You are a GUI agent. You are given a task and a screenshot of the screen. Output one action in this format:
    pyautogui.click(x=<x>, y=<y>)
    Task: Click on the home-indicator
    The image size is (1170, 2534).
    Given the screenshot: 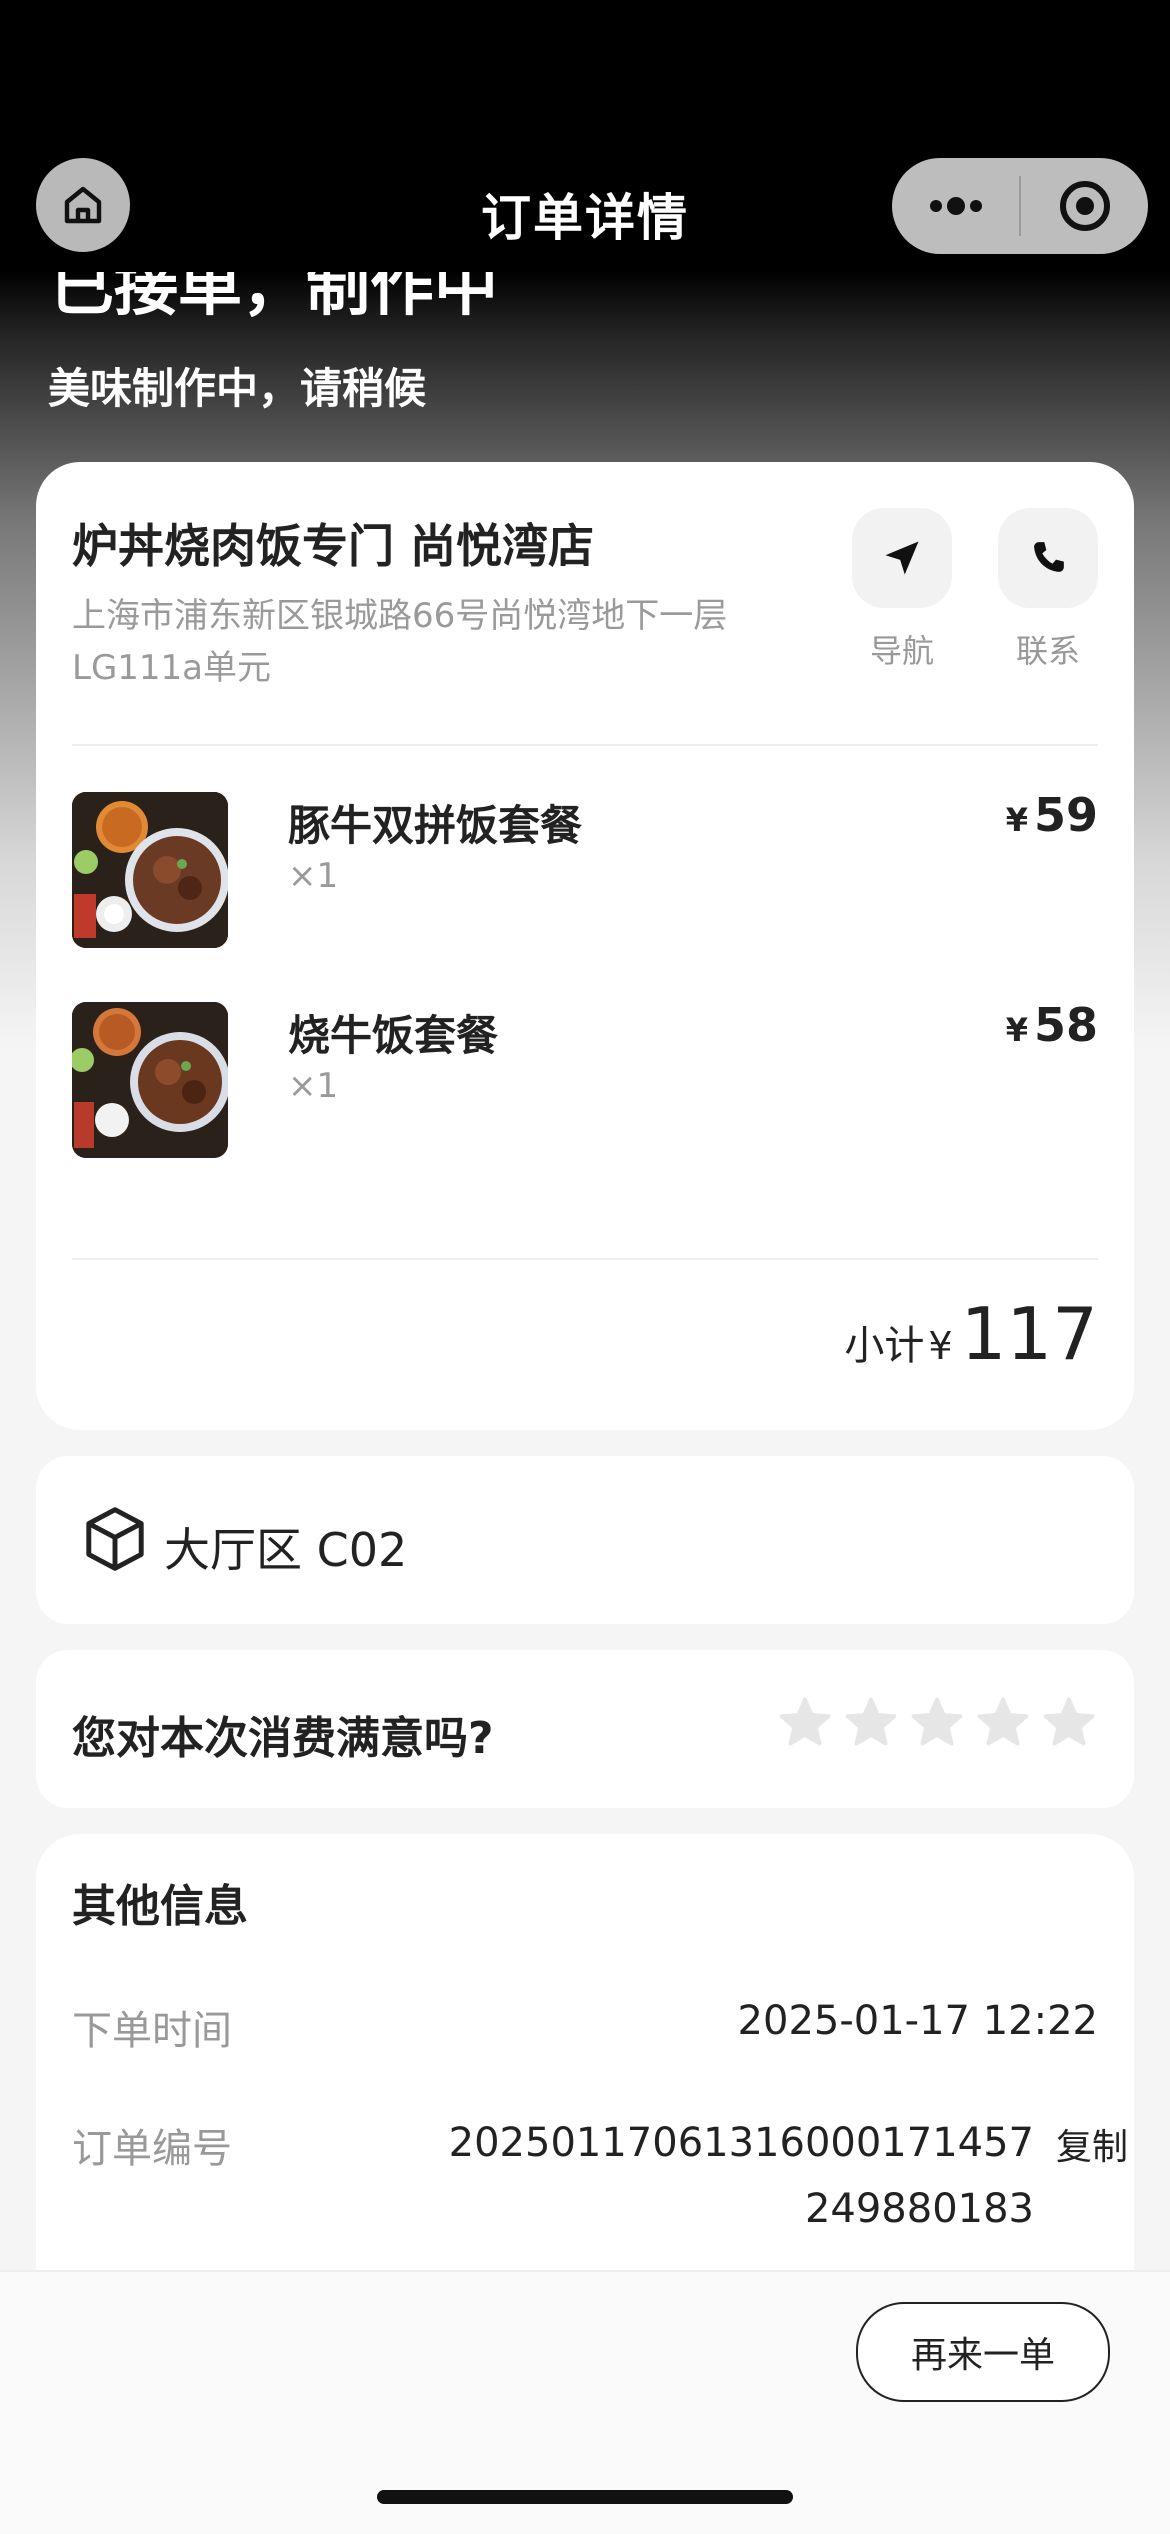 What is the action you would take?
    pyautogui.click(x=585, y=2497)
    